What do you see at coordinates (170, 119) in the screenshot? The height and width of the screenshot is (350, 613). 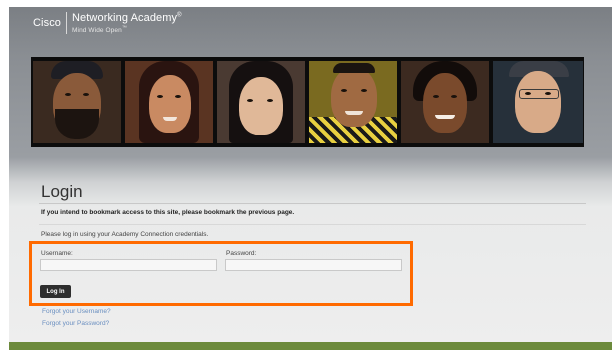 I see `photo-2-mouth` at bounding box center [170, 119].